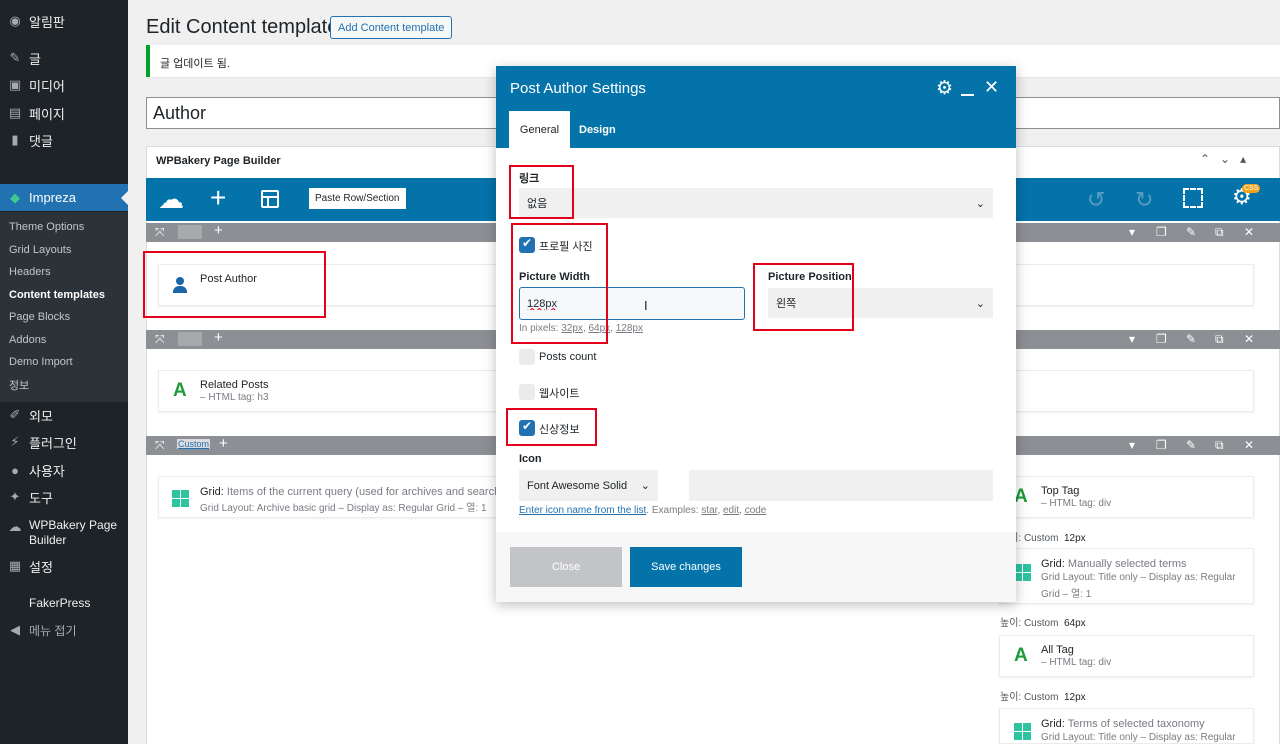 The height and width of the screenshot is (744, 1280). Describe the element at coordinates (539, 130) in the screenshot. I see `tab-general: General` at that location.